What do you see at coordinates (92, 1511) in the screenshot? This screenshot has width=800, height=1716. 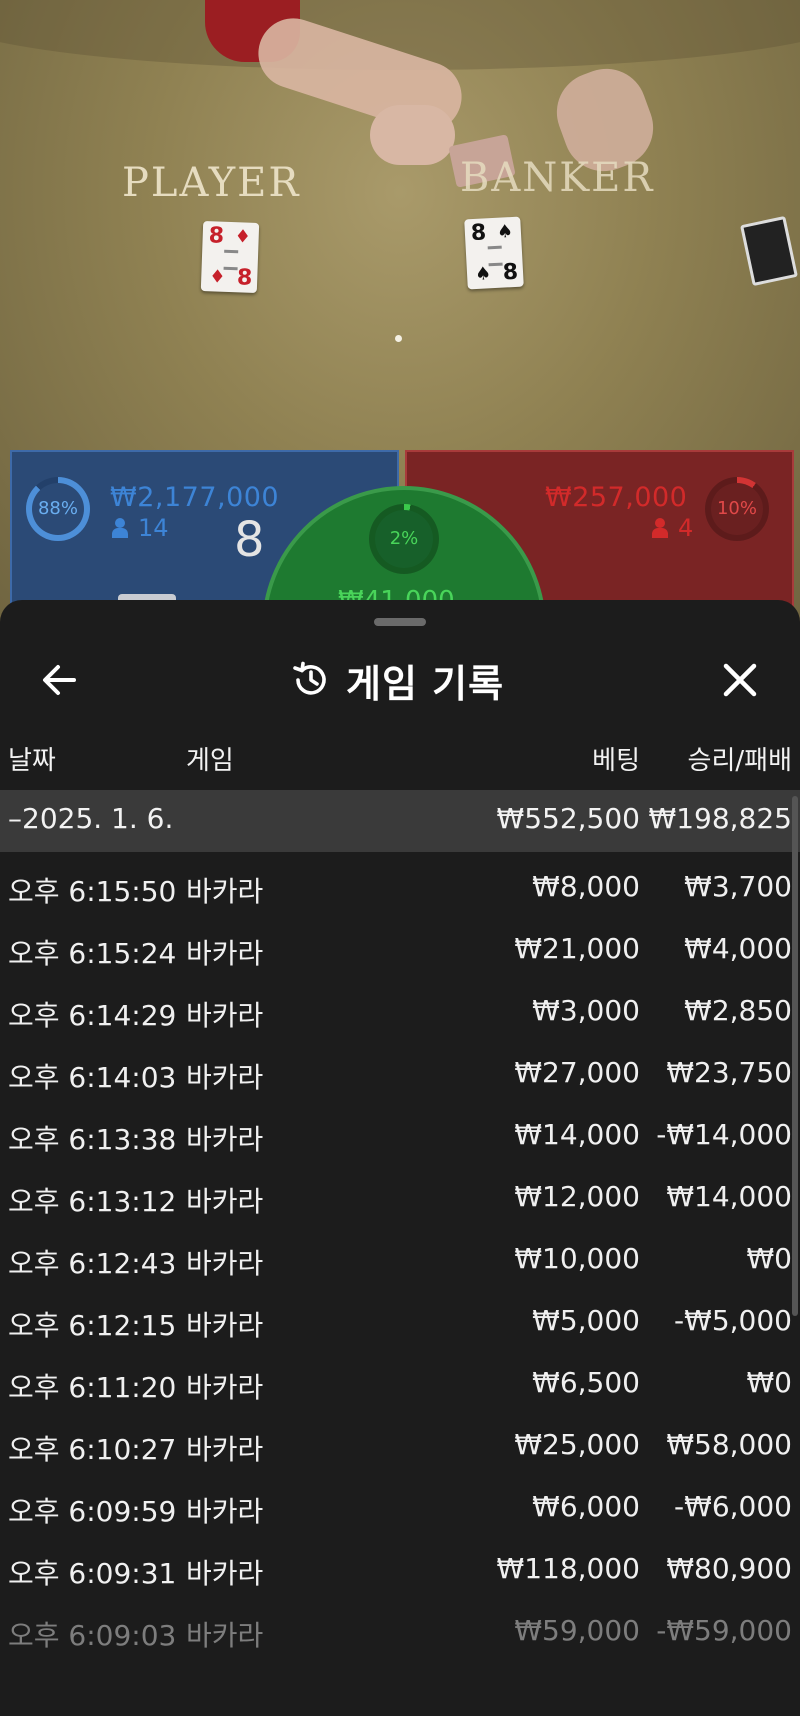 I see `row-time: 오후 6:09:59` at bounding box center [92, 1511].